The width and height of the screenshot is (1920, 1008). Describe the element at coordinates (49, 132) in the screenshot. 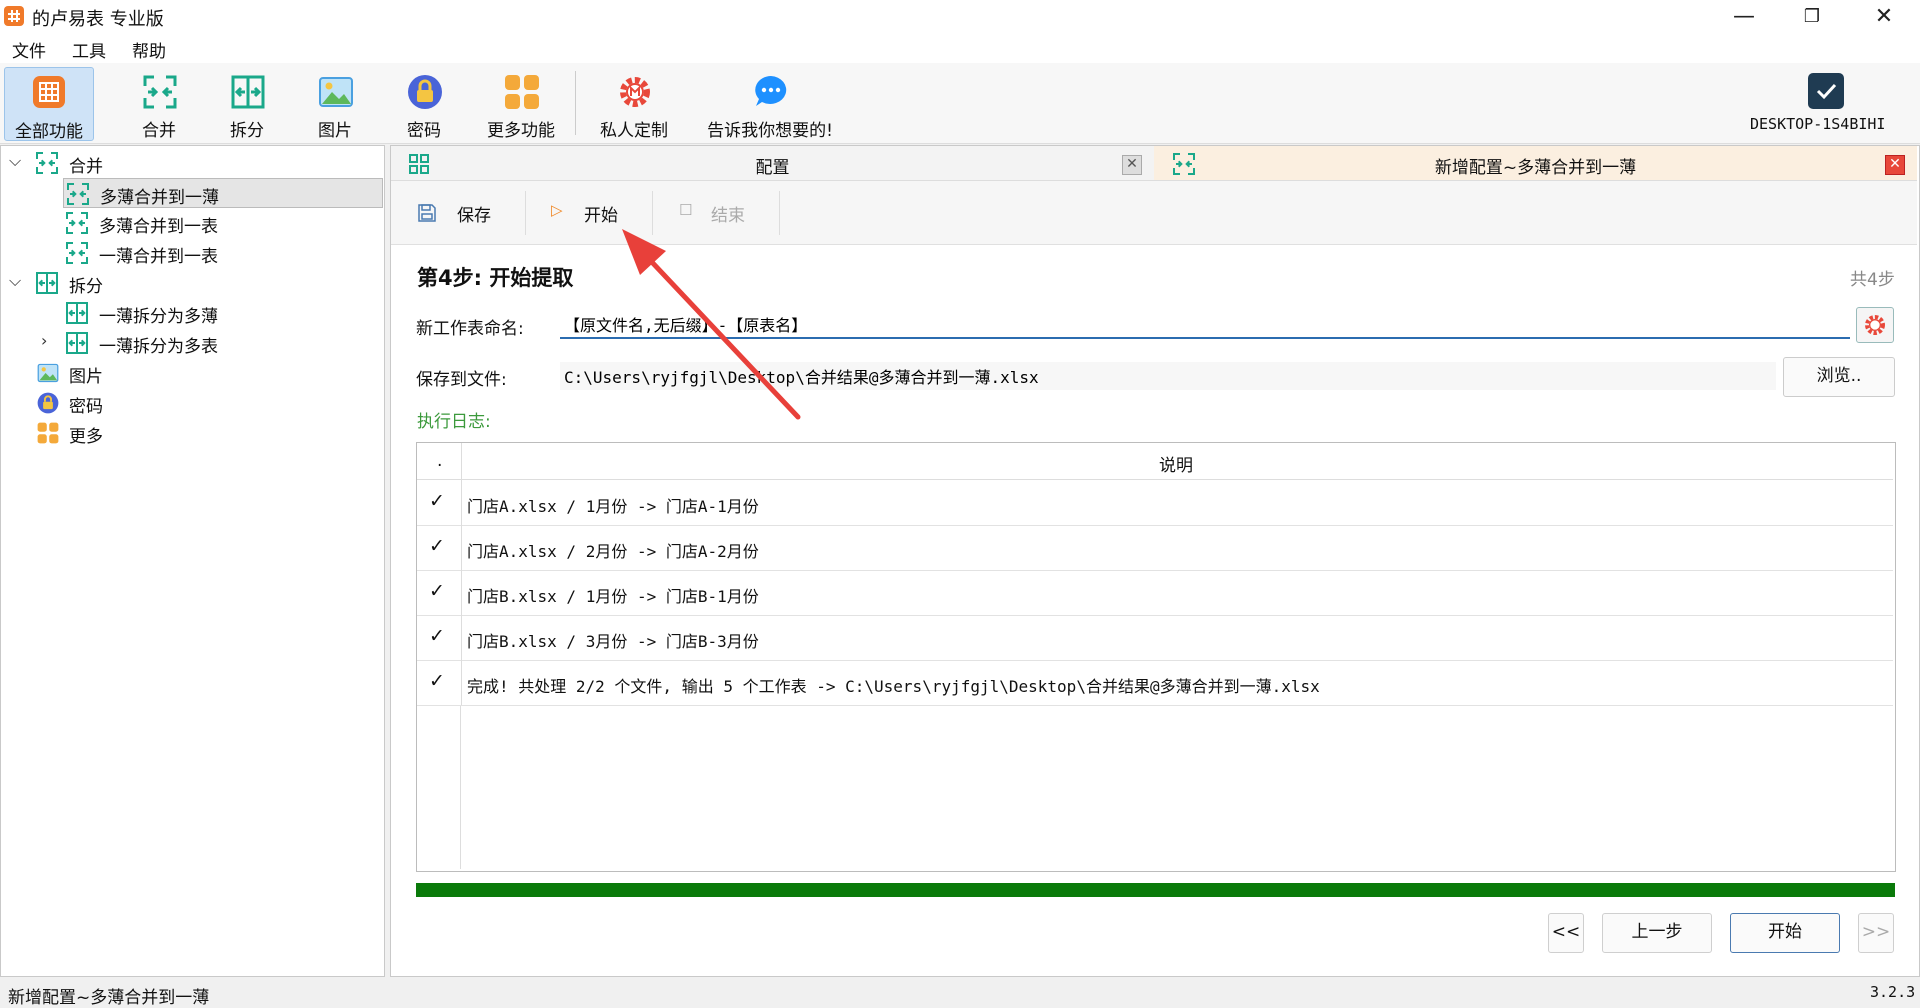

I see `toolbar-label: 全部功能` at that location.